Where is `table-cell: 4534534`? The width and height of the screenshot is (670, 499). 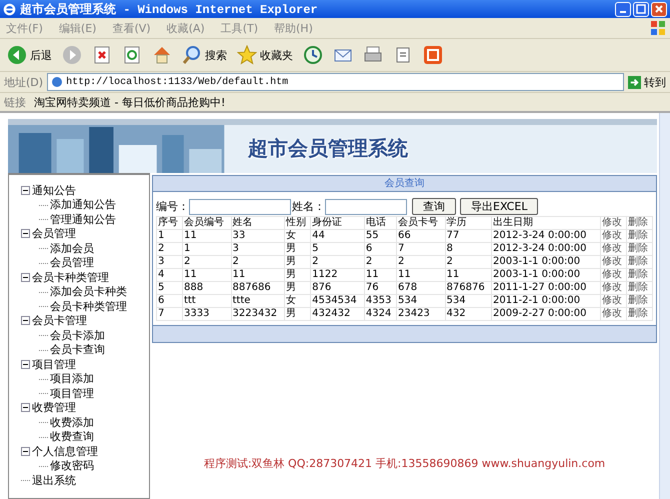 table-cell: 4534534 is located at coordinates (337, 301).